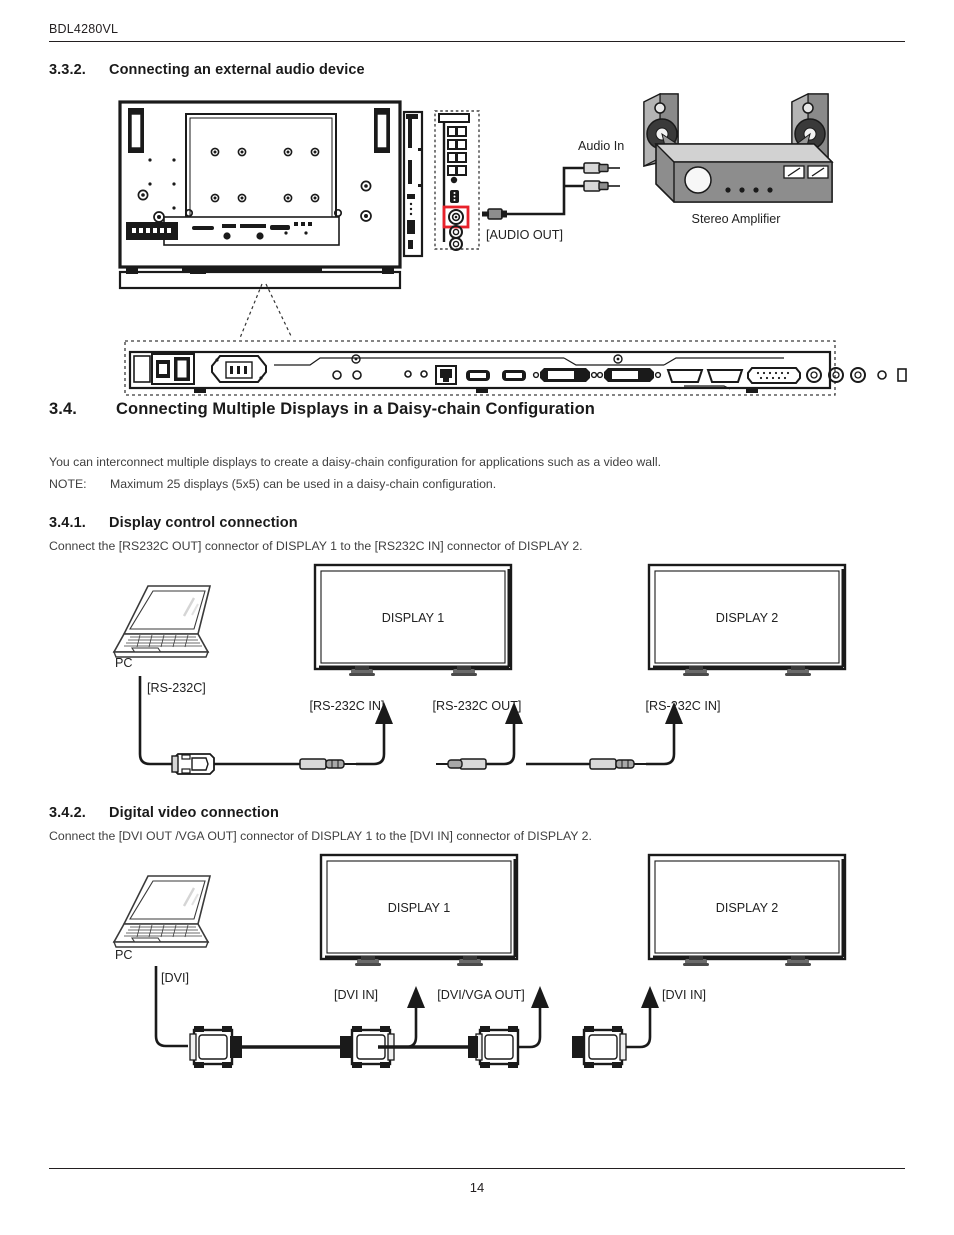  Describe the element at coordinates (429, 1022) in the screenshot. I see `dvi-cable-routing` at that location.